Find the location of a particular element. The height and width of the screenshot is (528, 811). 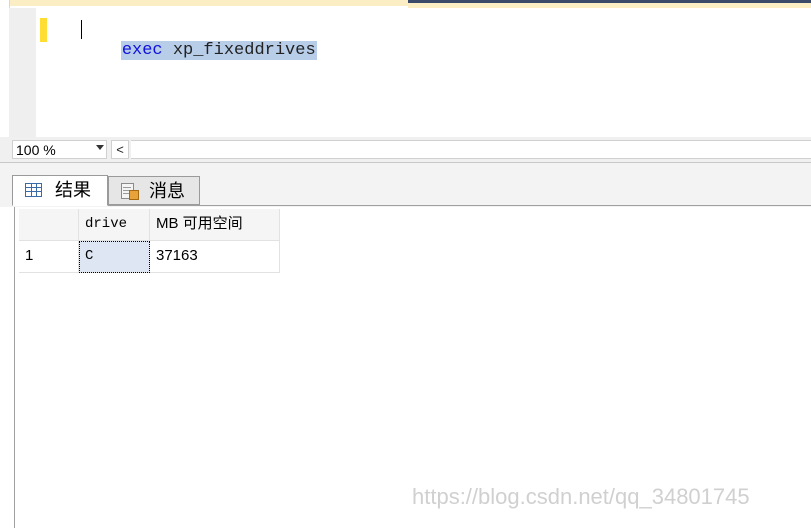

zoom-value: 100 % is located at coordinates (36, 150).